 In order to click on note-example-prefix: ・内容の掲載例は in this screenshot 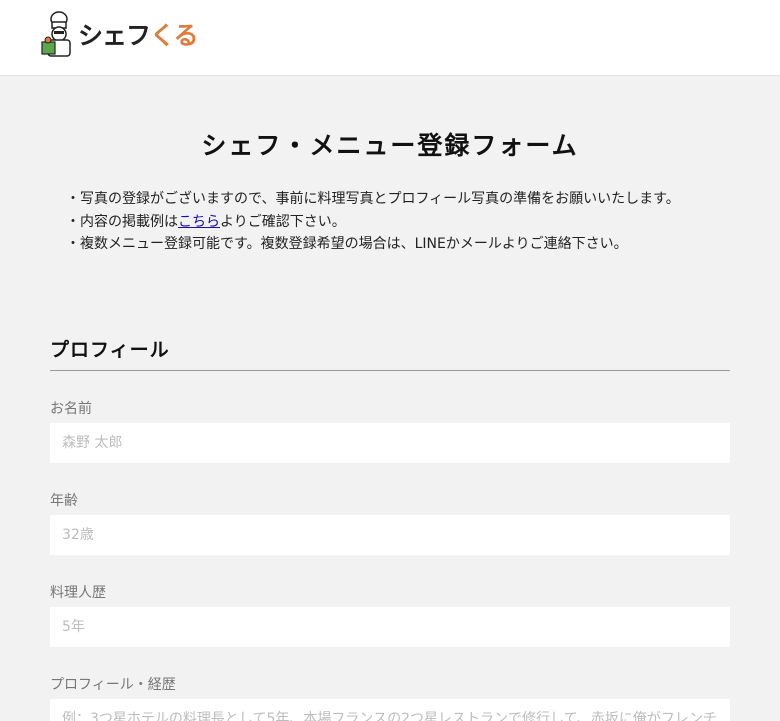, I will do `click(122, 221)`.